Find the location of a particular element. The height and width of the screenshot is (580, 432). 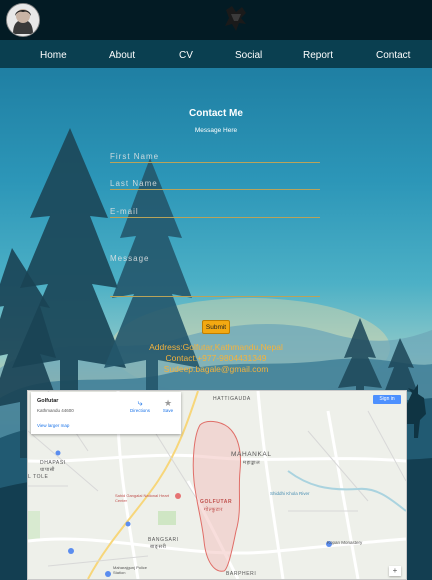

map-label-heart-center: Sahid Gangalal National Heart Center is located at coordinates (142, 498).